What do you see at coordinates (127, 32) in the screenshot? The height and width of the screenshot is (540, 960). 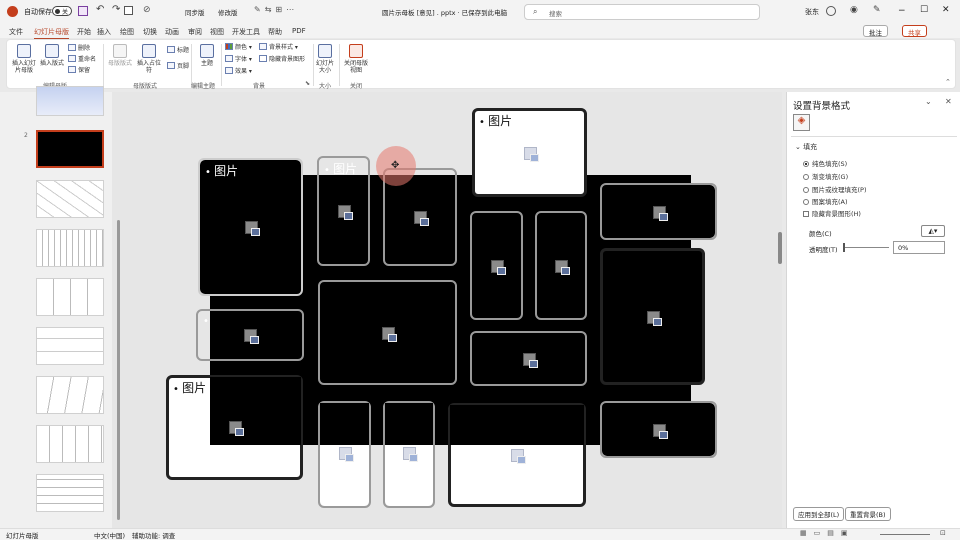 I see `tab-draw: 绘图` at bounding box center [127, 32].